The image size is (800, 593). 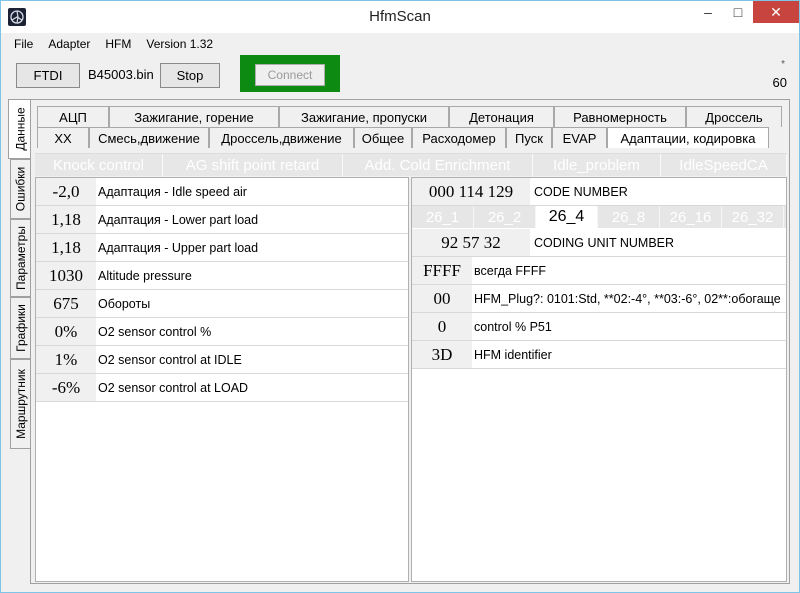 I want to click on tab-flowmeter: Расходомер, so click(x=459, y=137).